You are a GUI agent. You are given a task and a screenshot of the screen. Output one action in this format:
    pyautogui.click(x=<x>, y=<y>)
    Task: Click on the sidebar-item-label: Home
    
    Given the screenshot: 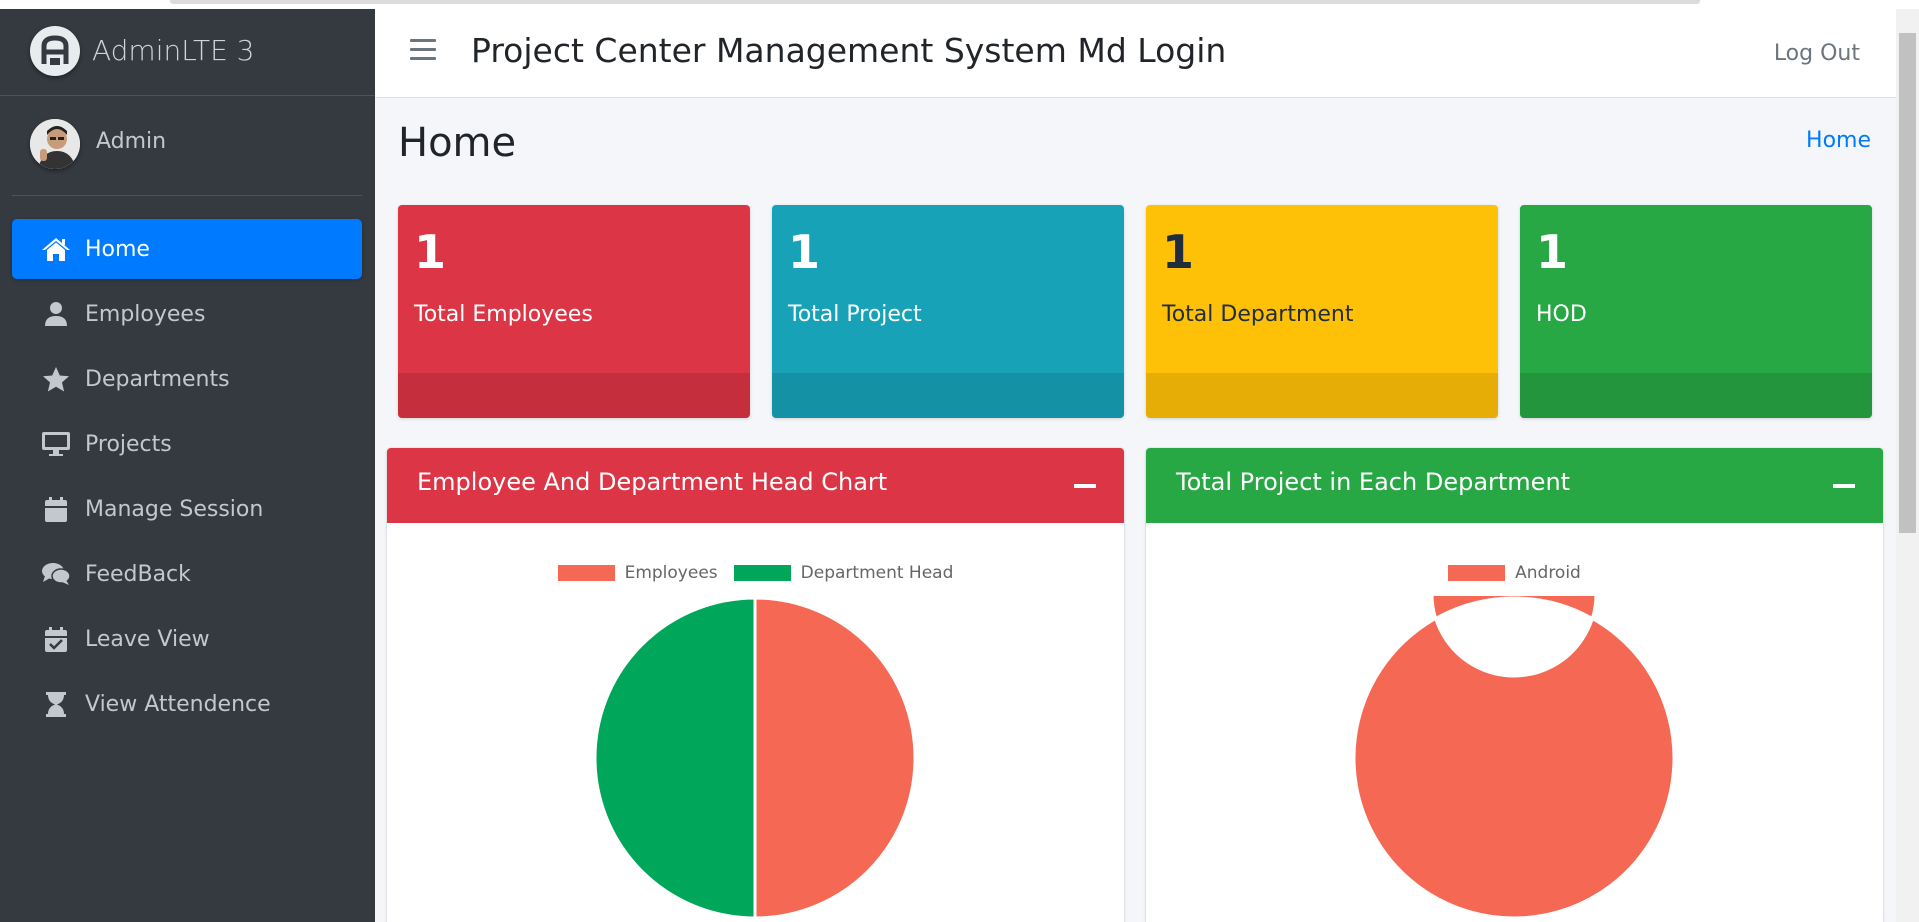 What is the action you would take?
    pyautogui.click(x=117, y=249)
    